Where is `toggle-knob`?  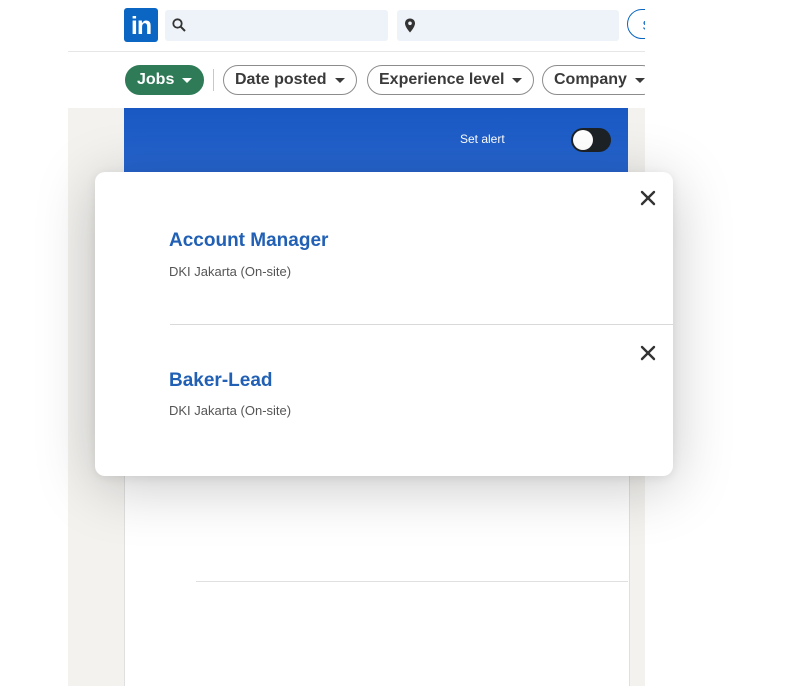
toggle-knob is located at coordinates (583, 140).